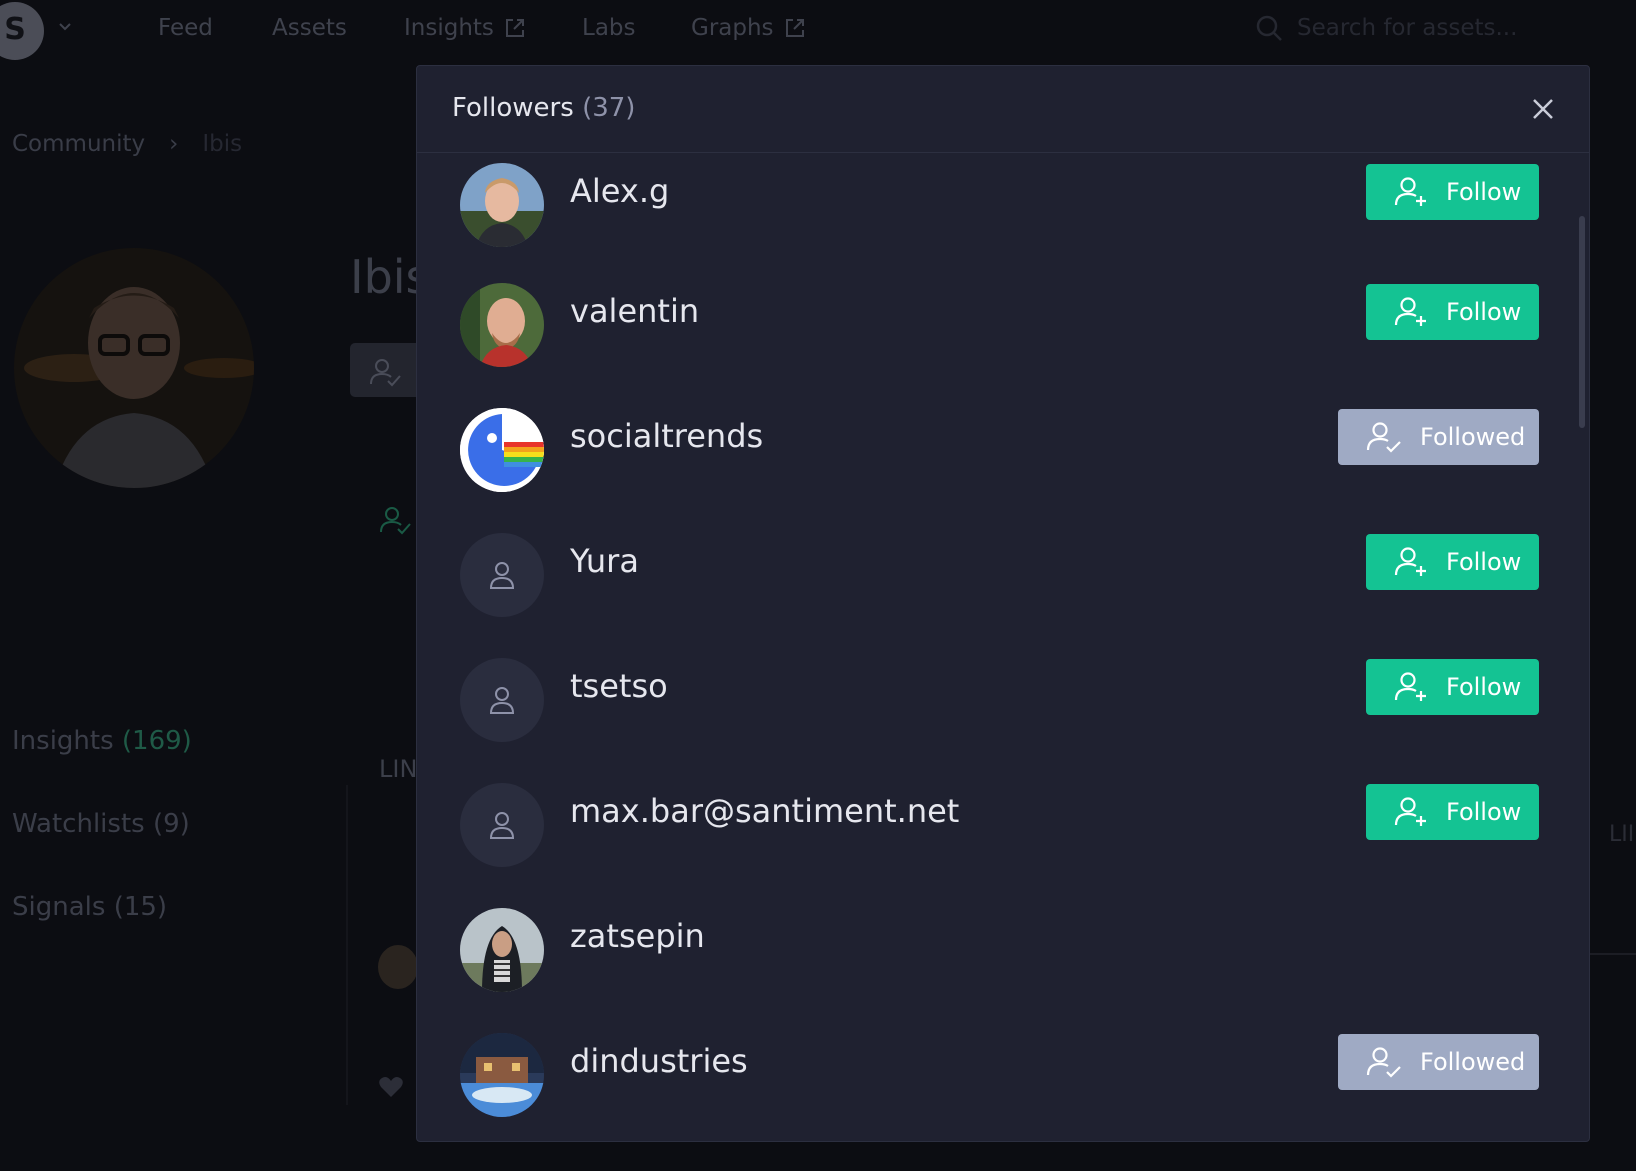 This screenshot has width=1636, height=1171. Describe the element at coordinates (398, 769) in the screenshot. I see `background-heading: LIN` at that location.